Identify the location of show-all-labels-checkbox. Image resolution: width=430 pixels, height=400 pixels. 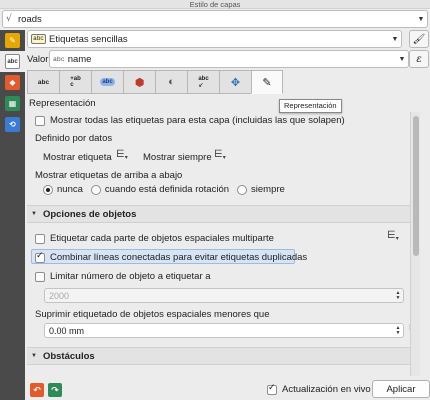
(40, 120).